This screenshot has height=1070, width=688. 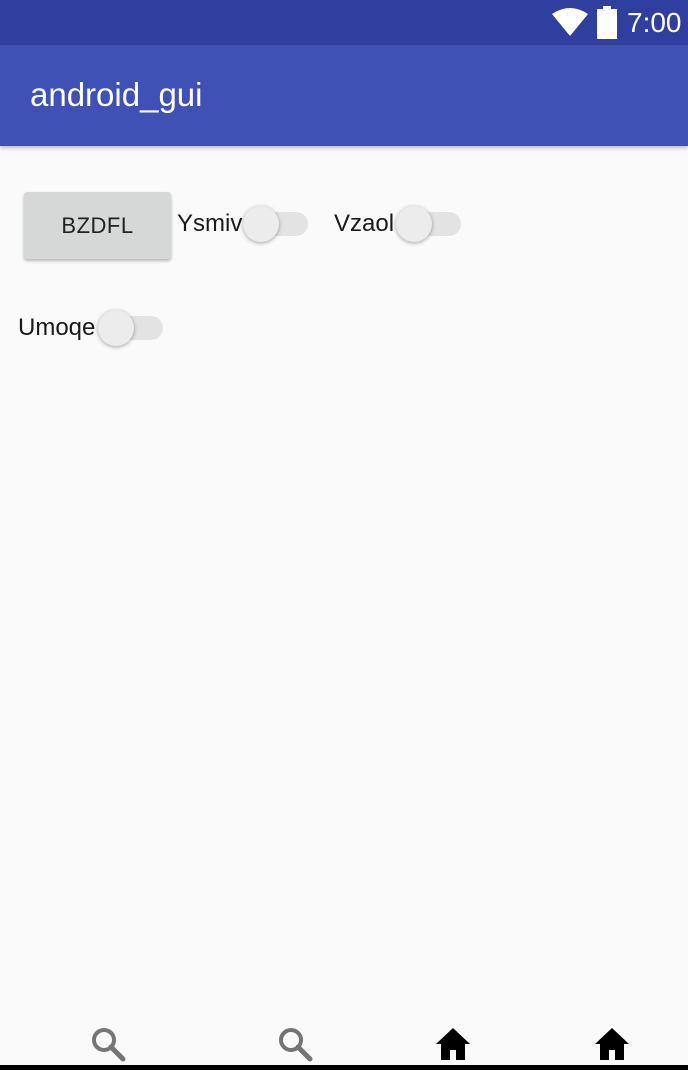 What do you see at coordinates (364, 223) in the screenshot?
I see `switch-label: Vzaol` at bounding box center [364, 223].